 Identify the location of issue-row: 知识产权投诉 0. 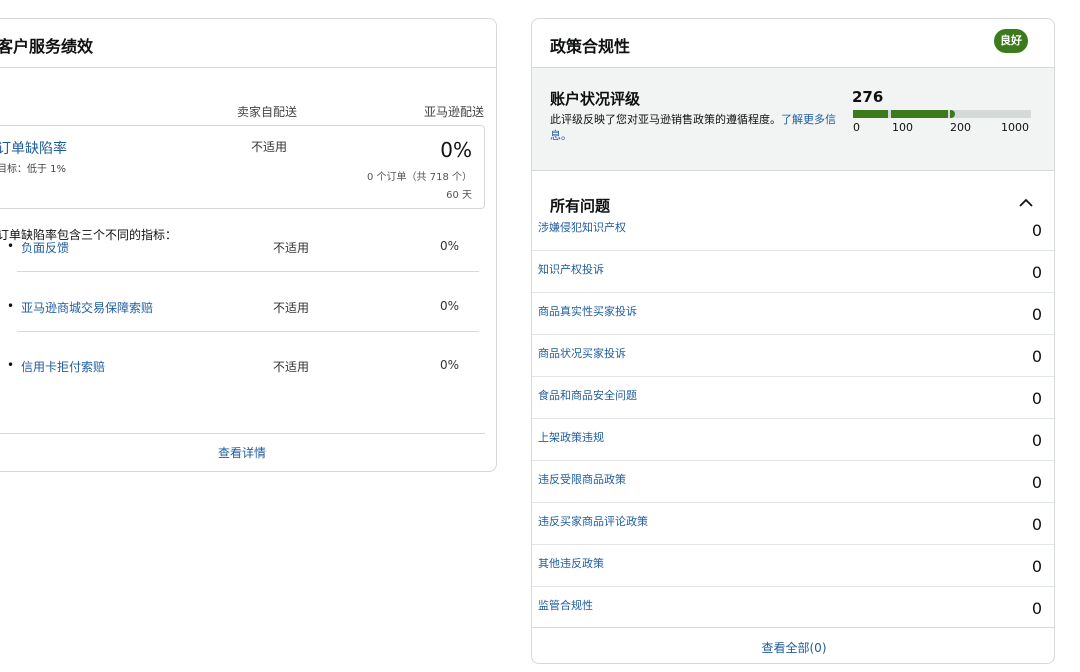
(793, 272).